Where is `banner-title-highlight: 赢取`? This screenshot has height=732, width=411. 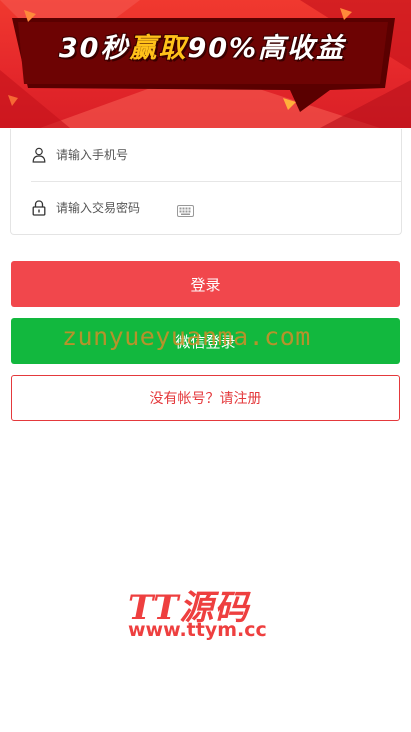 banner-title-highlight: 赢取 is located at coordinates (158, 48).